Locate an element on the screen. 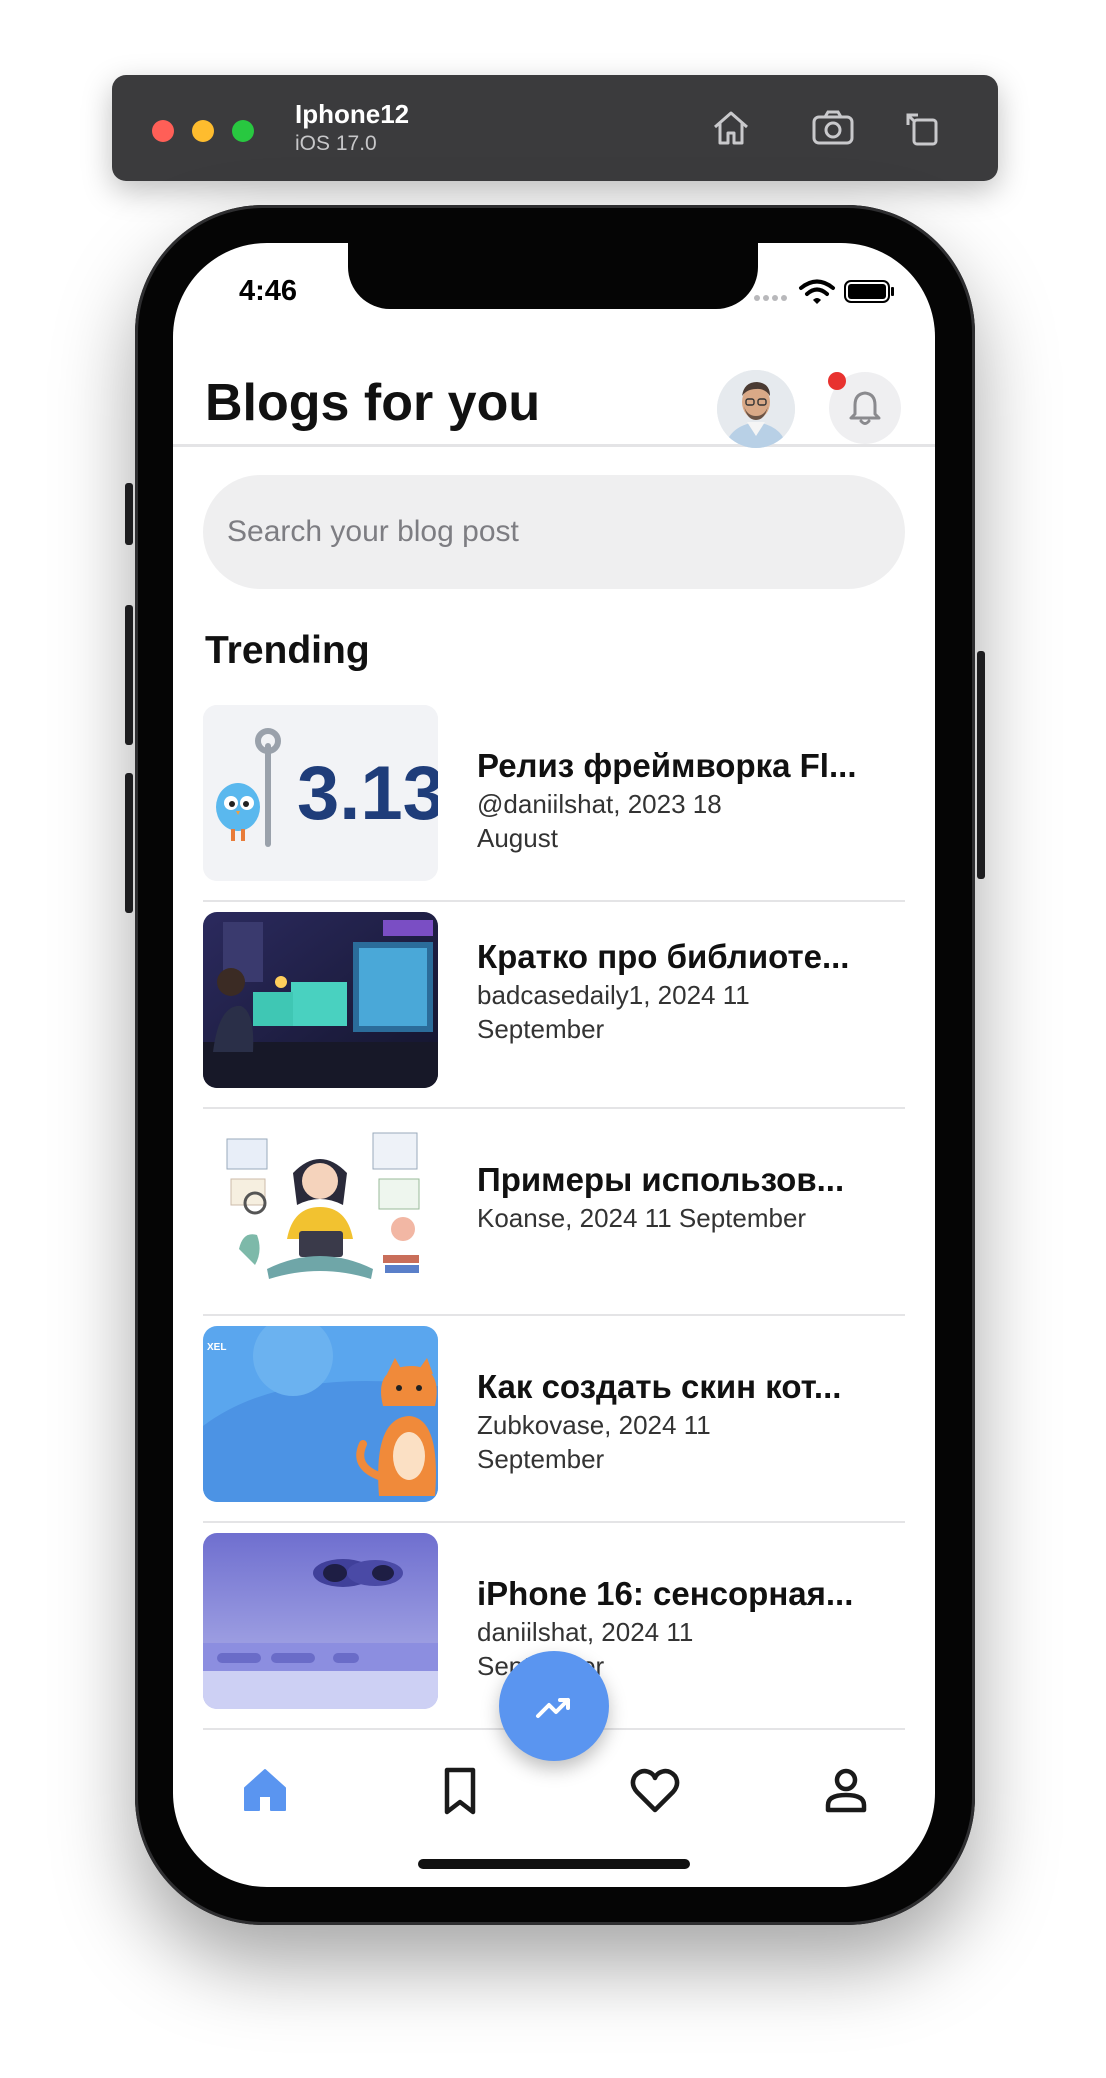  heart-icon is located at coordinates (655, 1790).